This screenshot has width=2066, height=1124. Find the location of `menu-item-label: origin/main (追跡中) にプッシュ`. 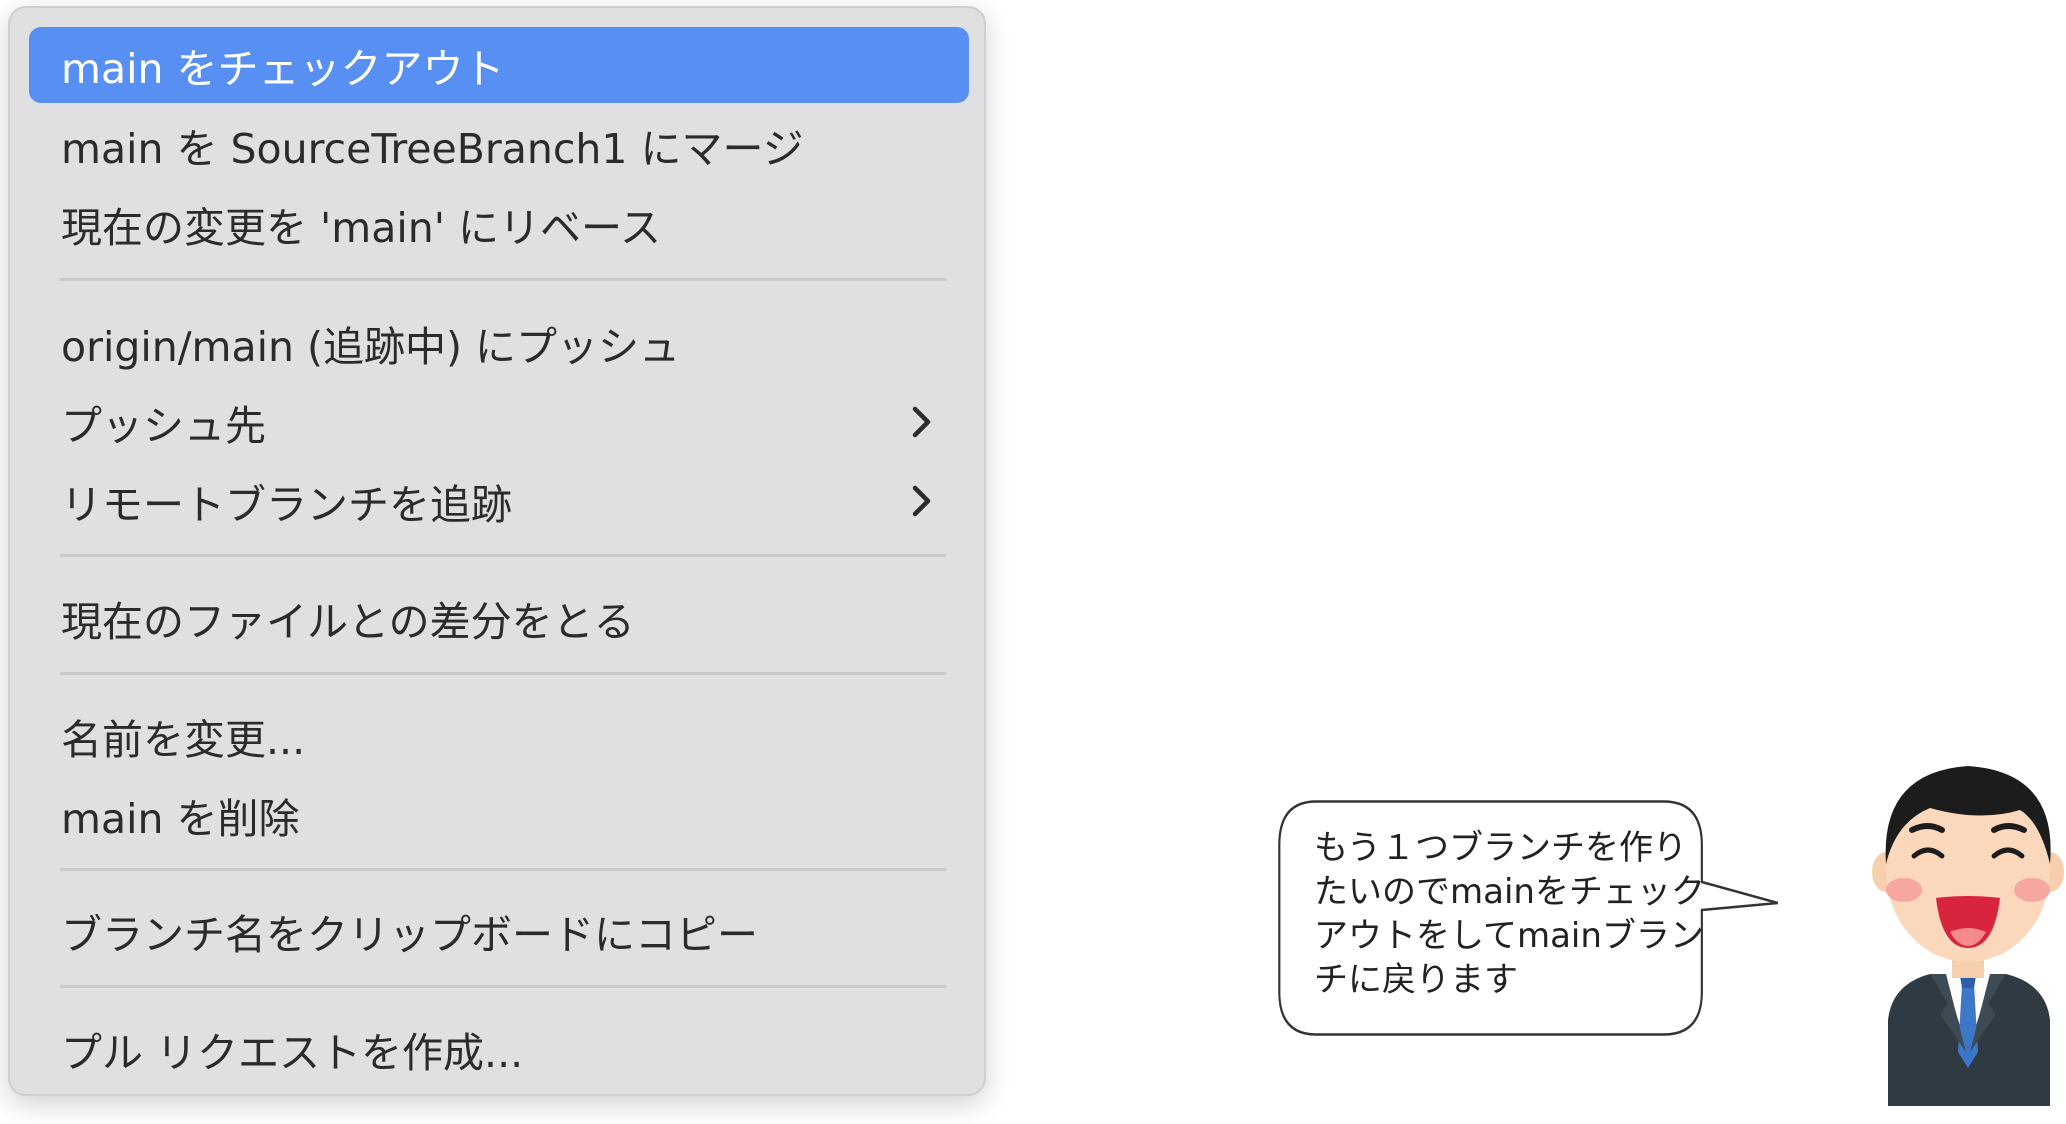

menu-item-label: origin/main (追跡中) にプッシュ is located at coordinates (371, 347).